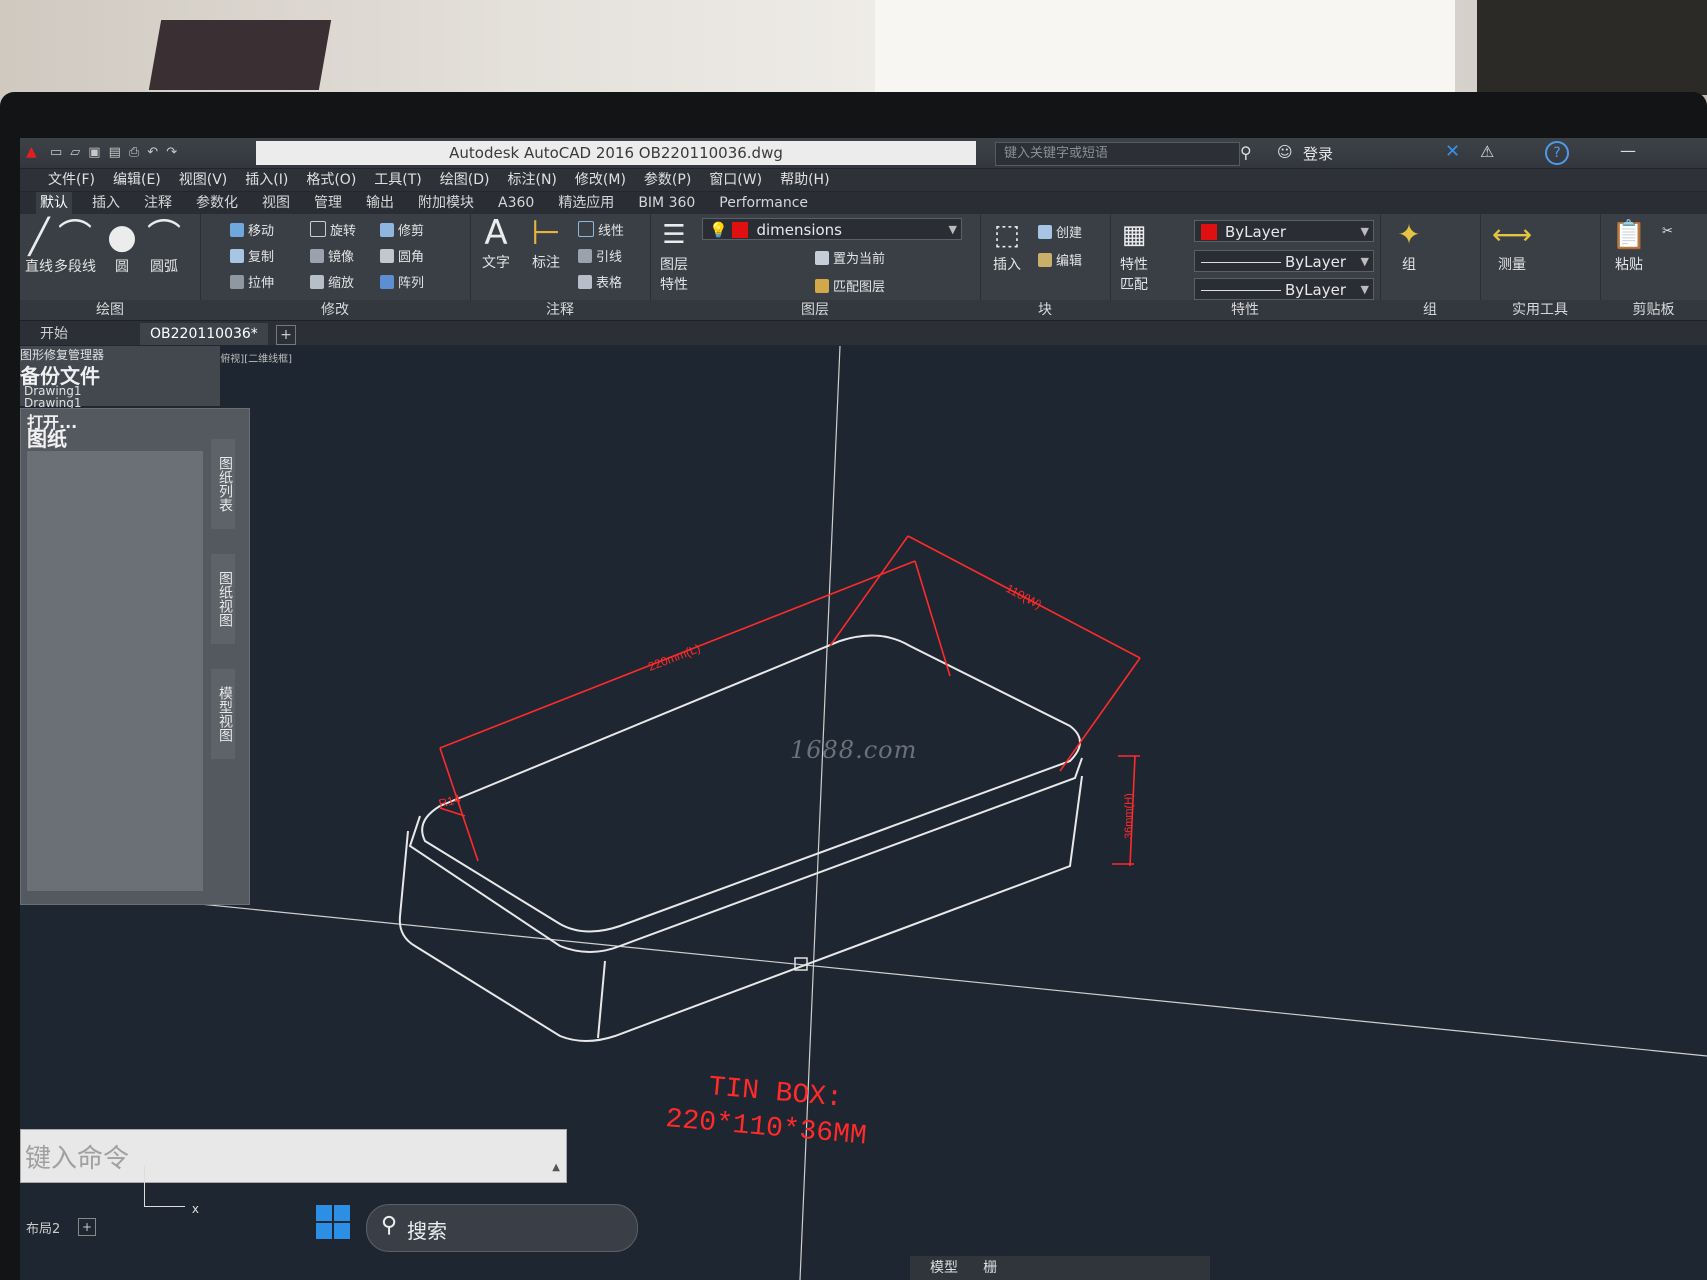  I want to click on menu-dimension: 标注(N), so click(532, 180).